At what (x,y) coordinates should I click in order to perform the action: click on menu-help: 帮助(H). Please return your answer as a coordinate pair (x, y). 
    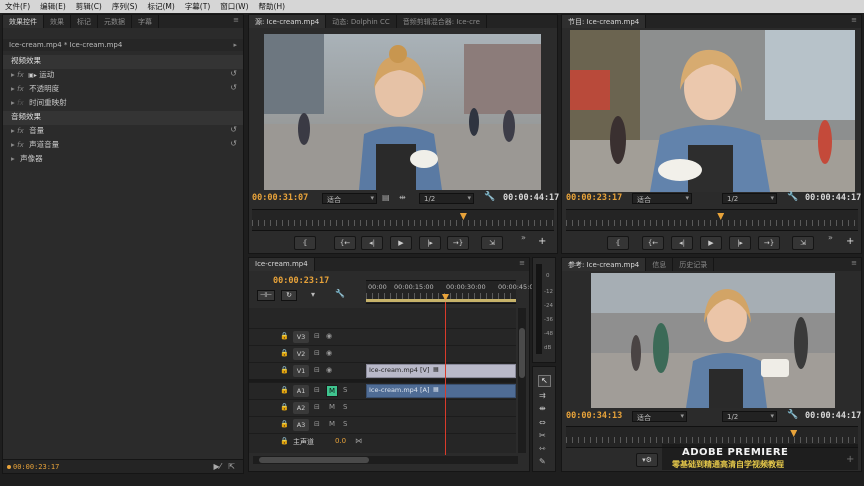
    Looking at the image, I should click on (272, 6).